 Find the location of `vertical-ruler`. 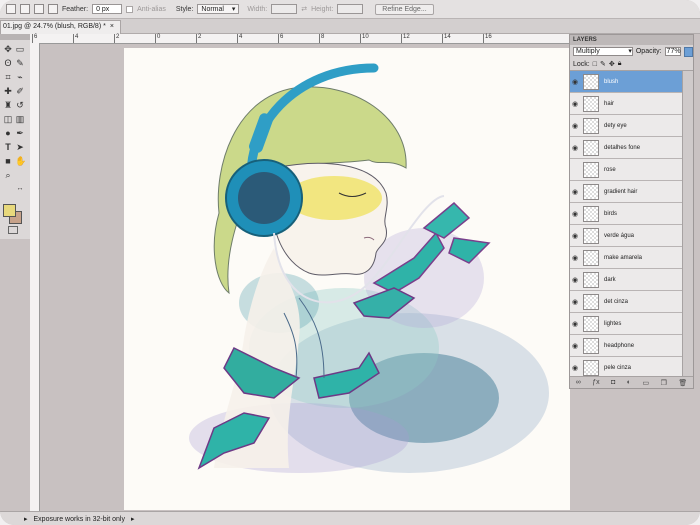

vertical-ruler is located at coordinates (35, 278).